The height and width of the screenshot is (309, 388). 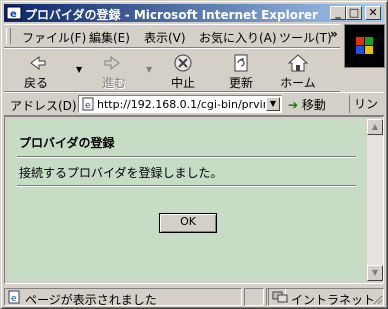 What do you see at coordinates (298, 83) in the screenshot?
I see `home-label: ホーム` at bounding box center [298, 83].